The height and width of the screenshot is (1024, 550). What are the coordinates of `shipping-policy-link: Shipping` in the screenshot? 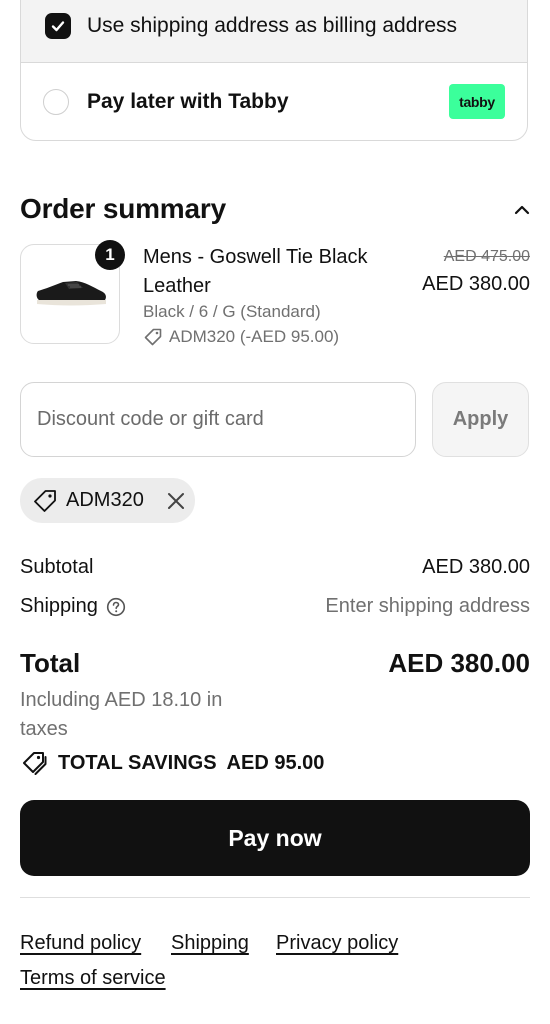 It's located at (210, 943).